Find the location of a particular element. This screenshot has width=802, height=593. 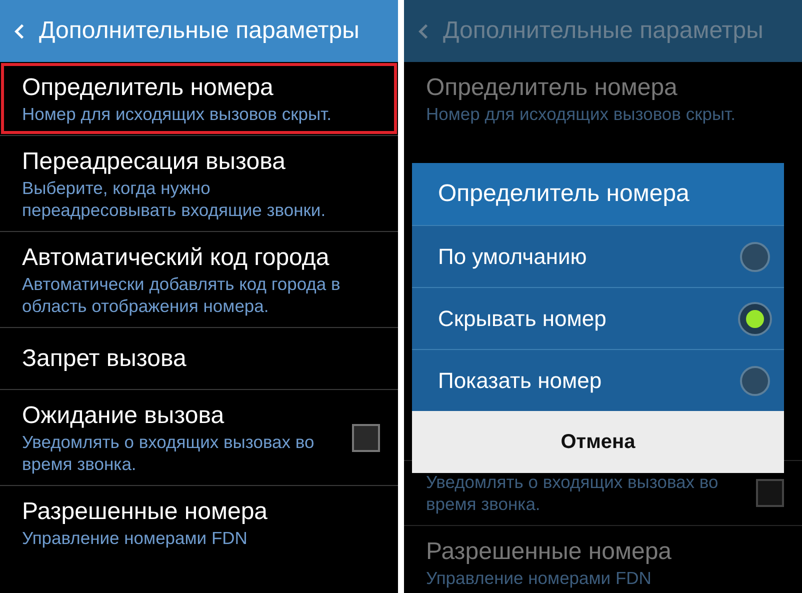

setting-title: Переадресация вызова is located at coordinates (154, 162).